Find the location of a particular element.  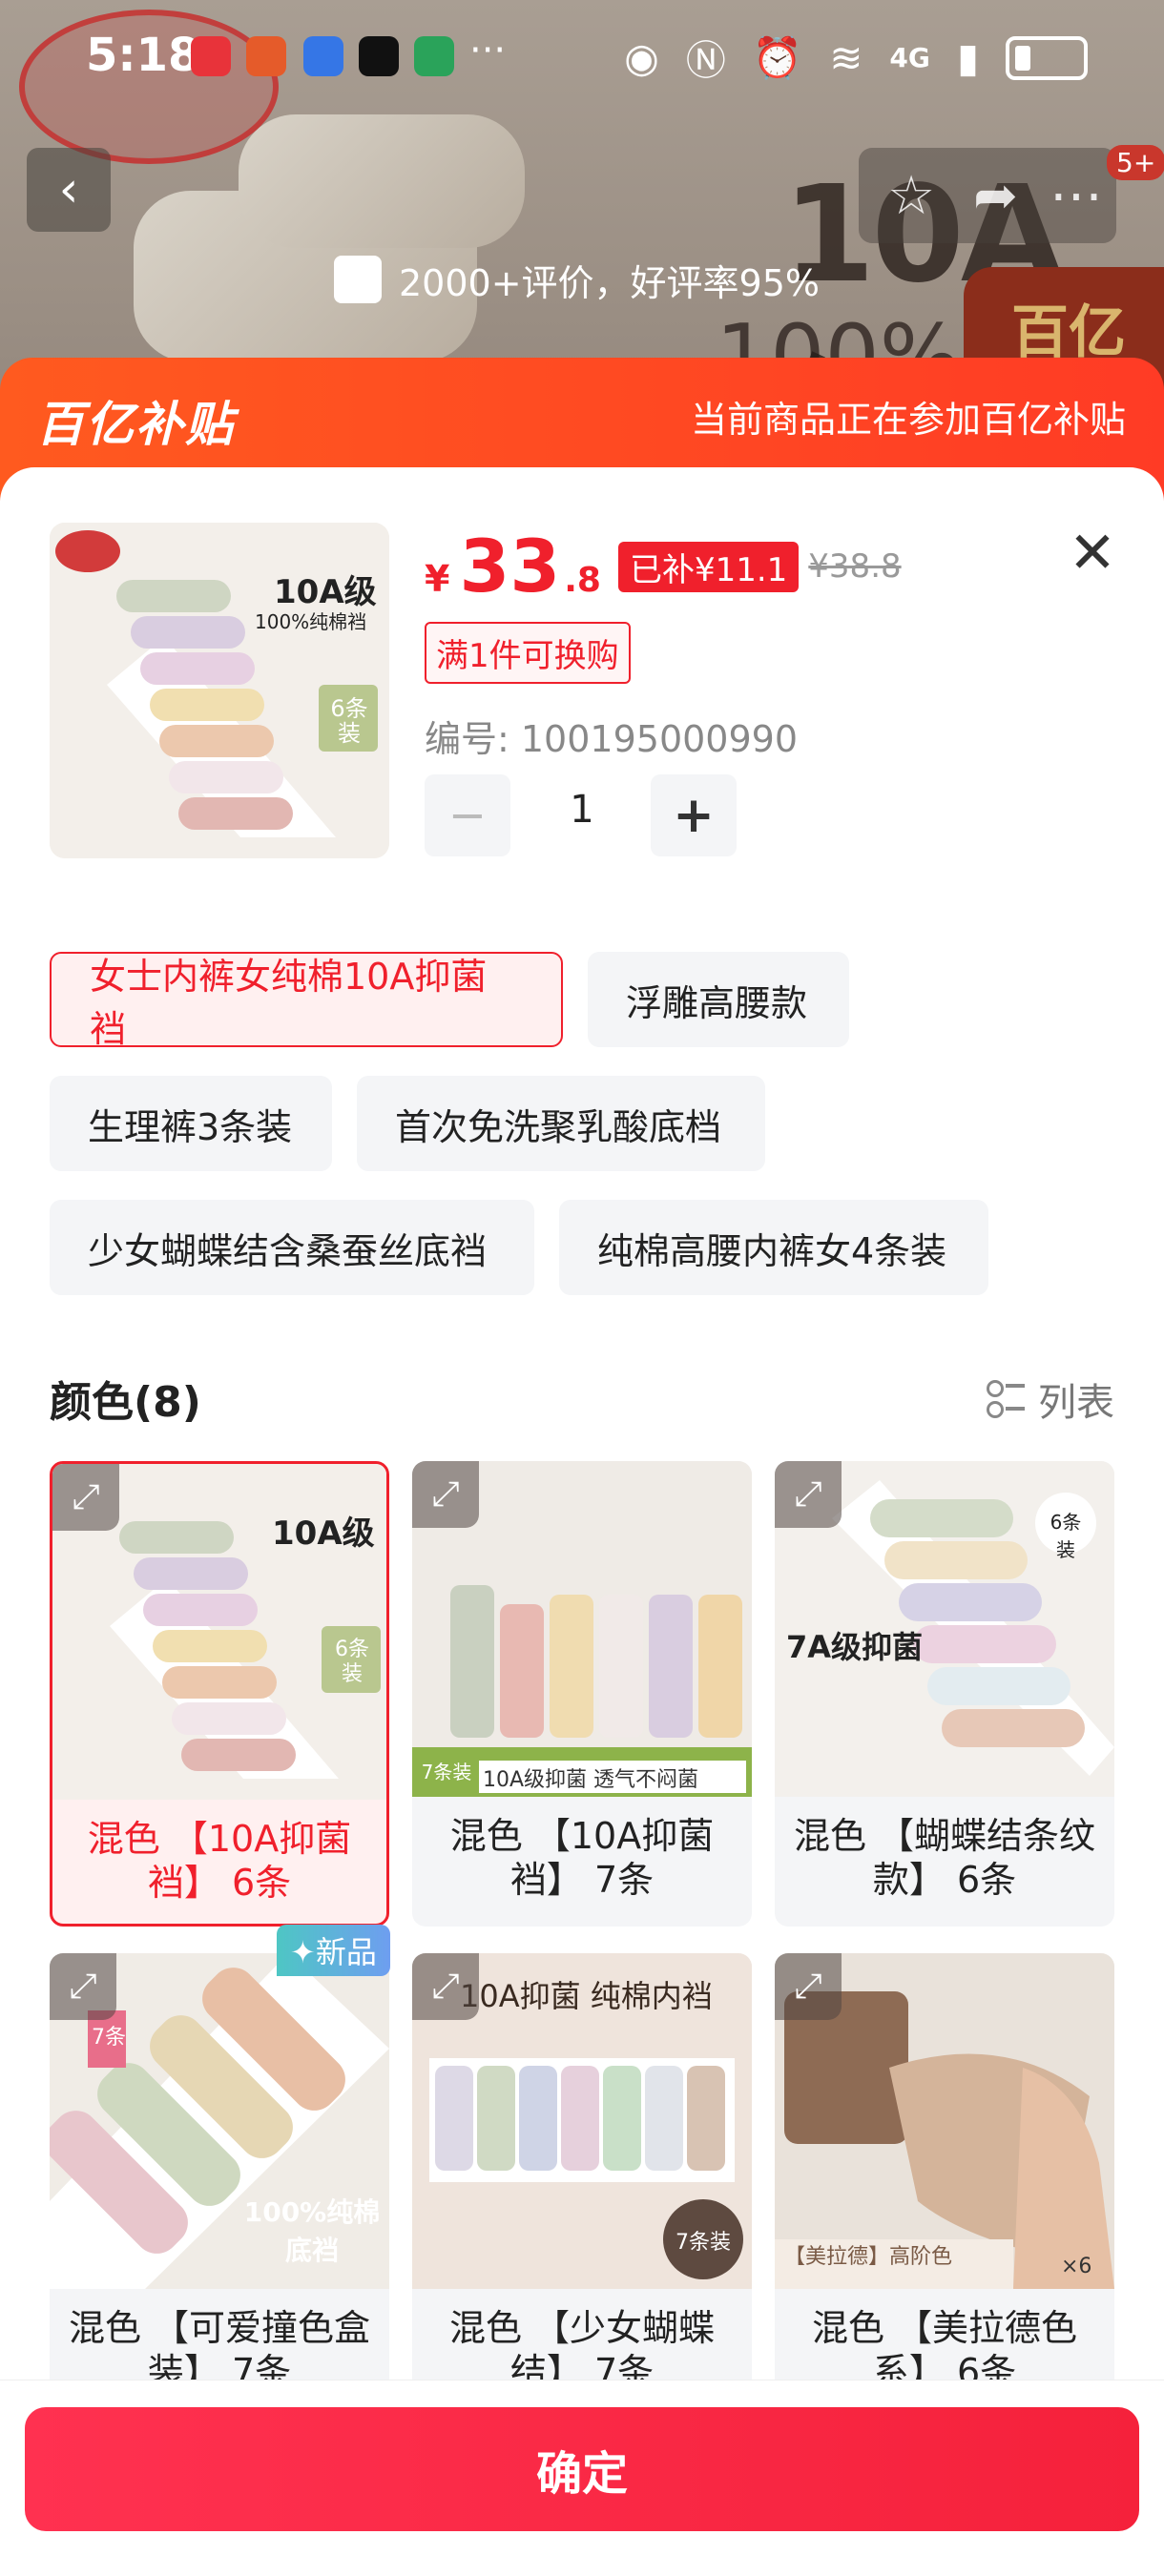

style-option: 首次免洗聚乳酸底档 is located at coordinates (561, 1123).